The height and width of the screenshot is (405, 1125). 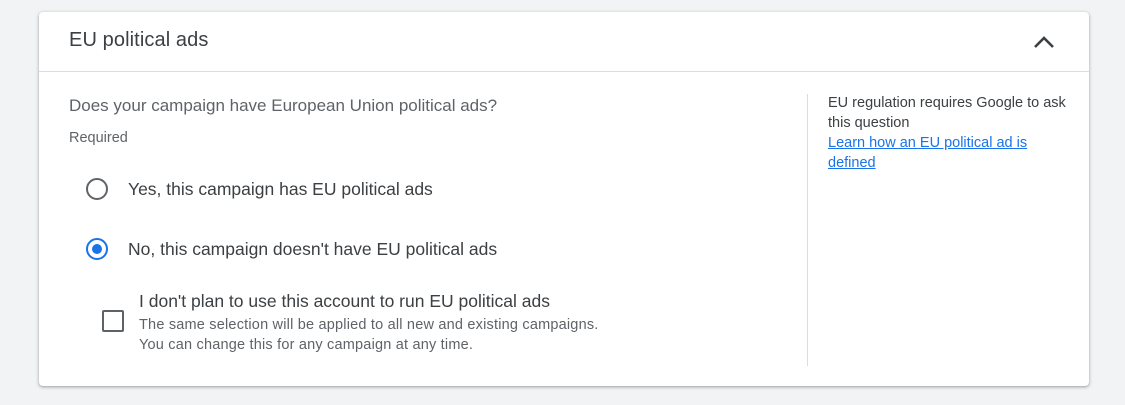 What do you see at coordinates (97, 189) in the screenshot?
I see `radio-button-yes` at bounding box center [97, 189].